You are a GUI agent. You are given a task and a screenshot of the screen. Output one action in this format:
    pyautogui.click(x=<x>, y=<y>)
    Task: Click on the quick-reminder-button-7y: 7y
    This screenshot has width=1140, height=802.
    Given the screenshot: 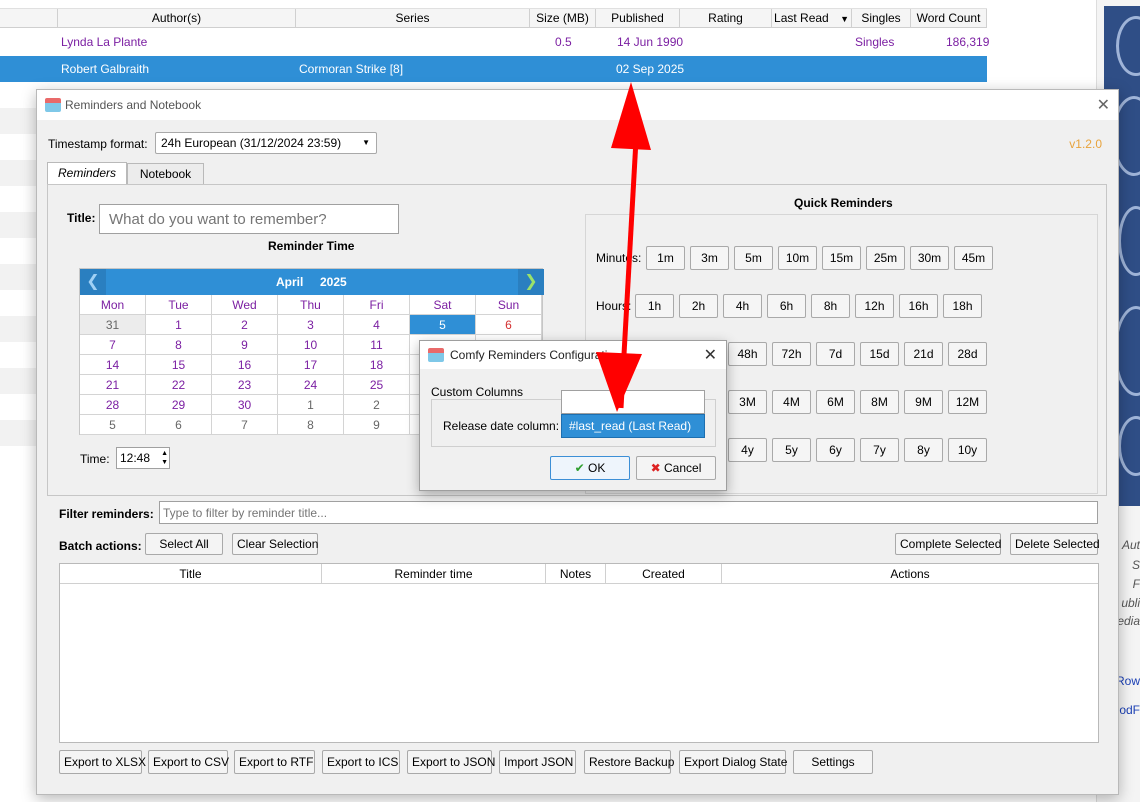 What is the action you would take?
    pyautogui.click(x=879, y=450)
    